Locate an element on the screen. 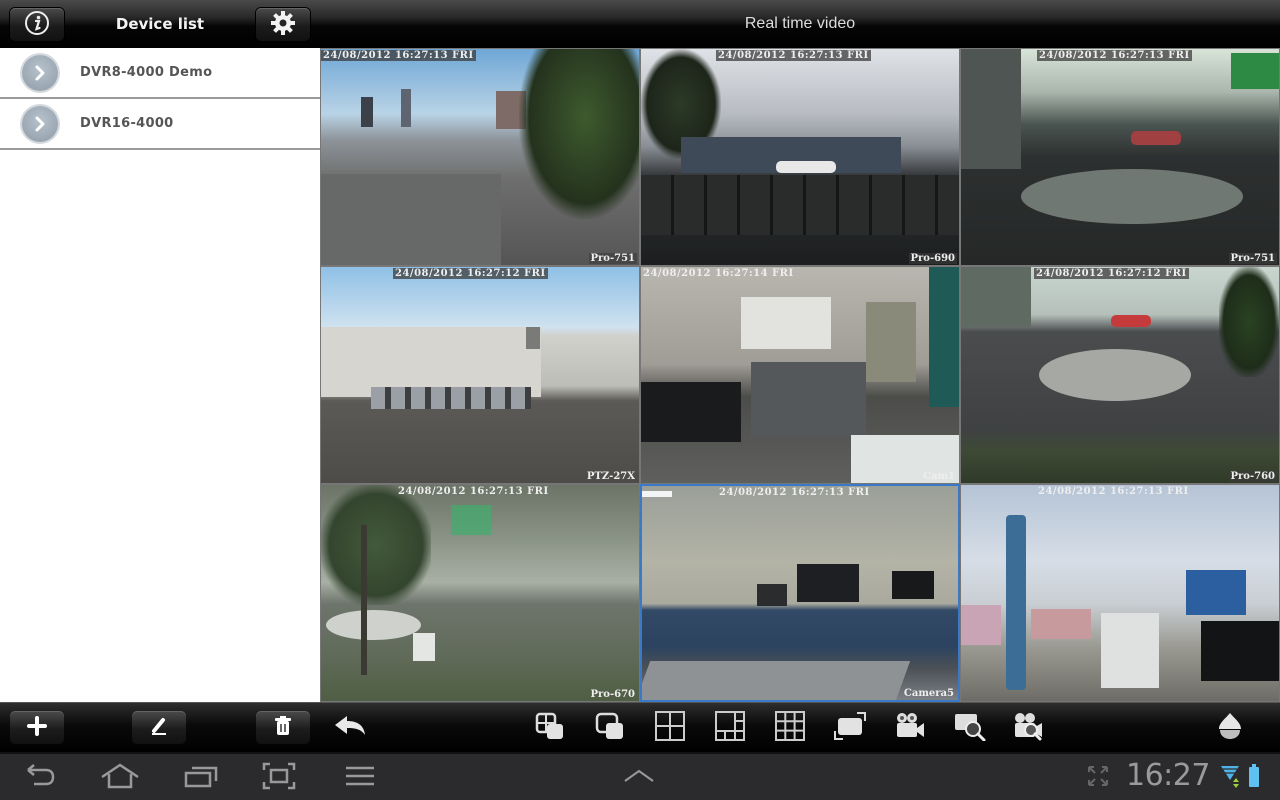 The image size is (1280, 800). expand-bar-button is located at coordinates (639, 778).